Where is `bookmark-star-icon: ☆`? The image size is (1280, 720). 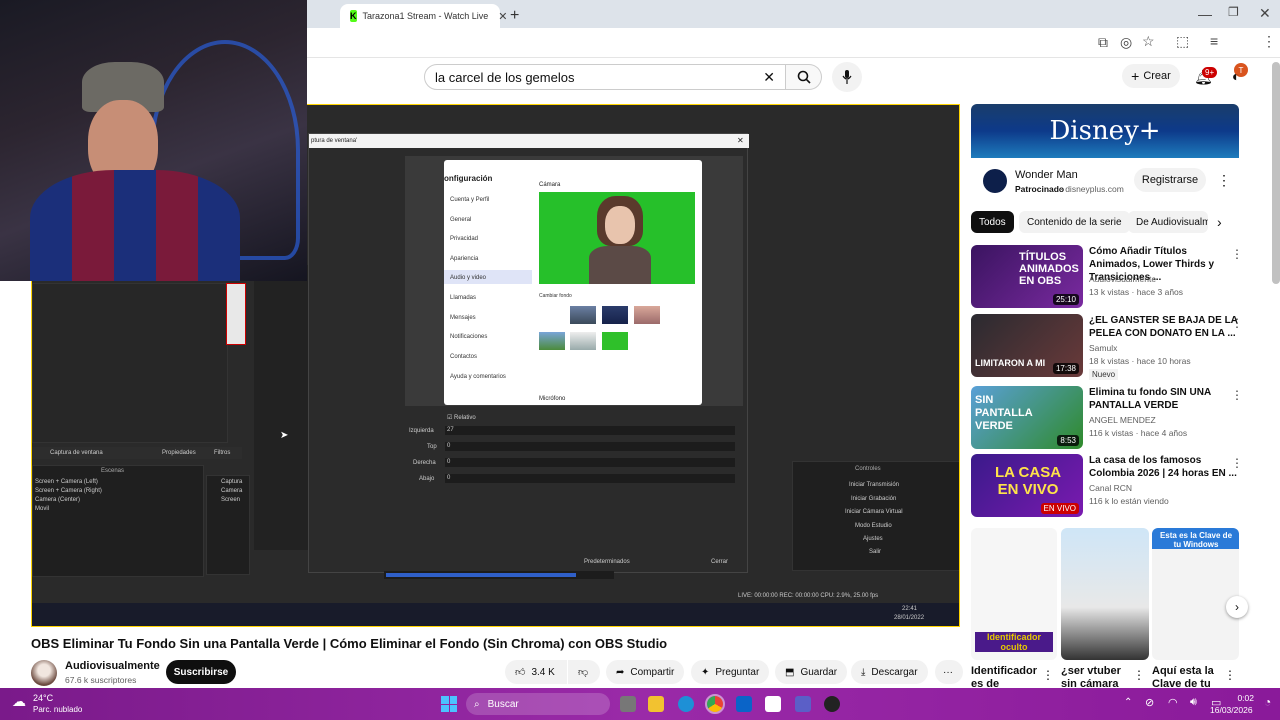
bookmark-star-icon: ☆ is located at coordinates (1148, 41).